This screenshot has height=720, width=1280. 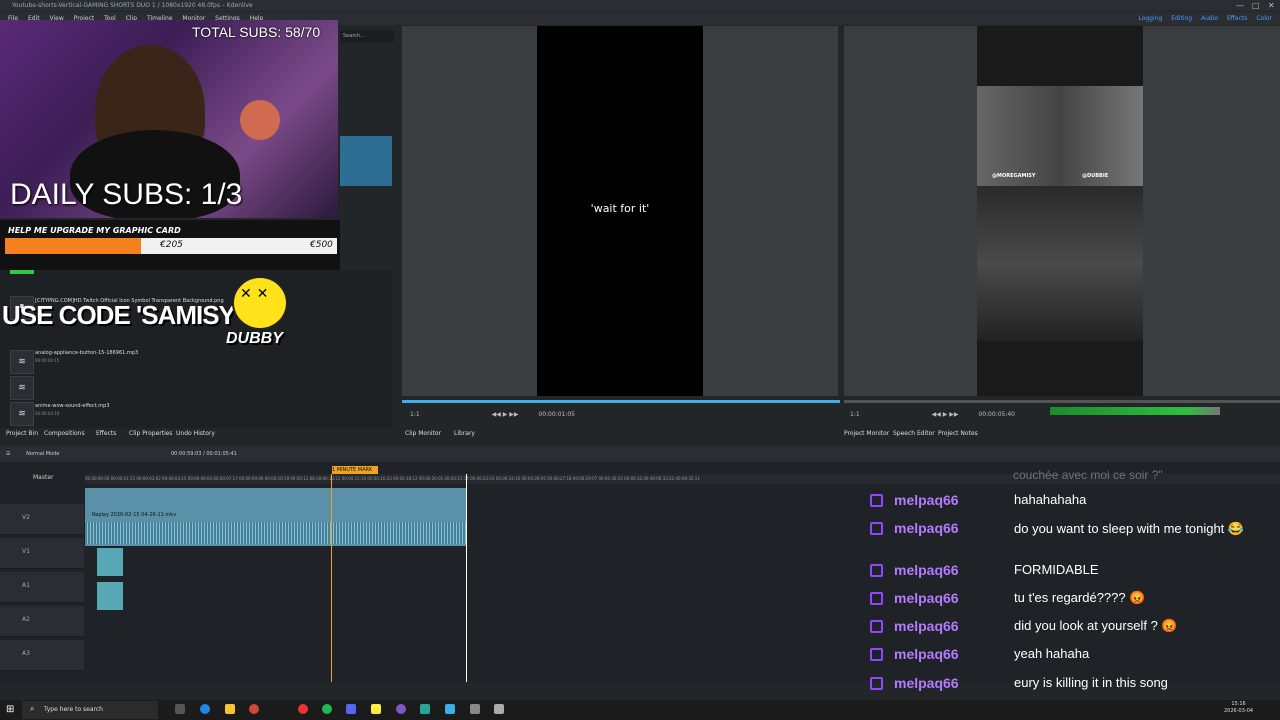 I want to click on daily-subs-counter: DAILY SUBS: 1/3, so click(x=126, y=194).